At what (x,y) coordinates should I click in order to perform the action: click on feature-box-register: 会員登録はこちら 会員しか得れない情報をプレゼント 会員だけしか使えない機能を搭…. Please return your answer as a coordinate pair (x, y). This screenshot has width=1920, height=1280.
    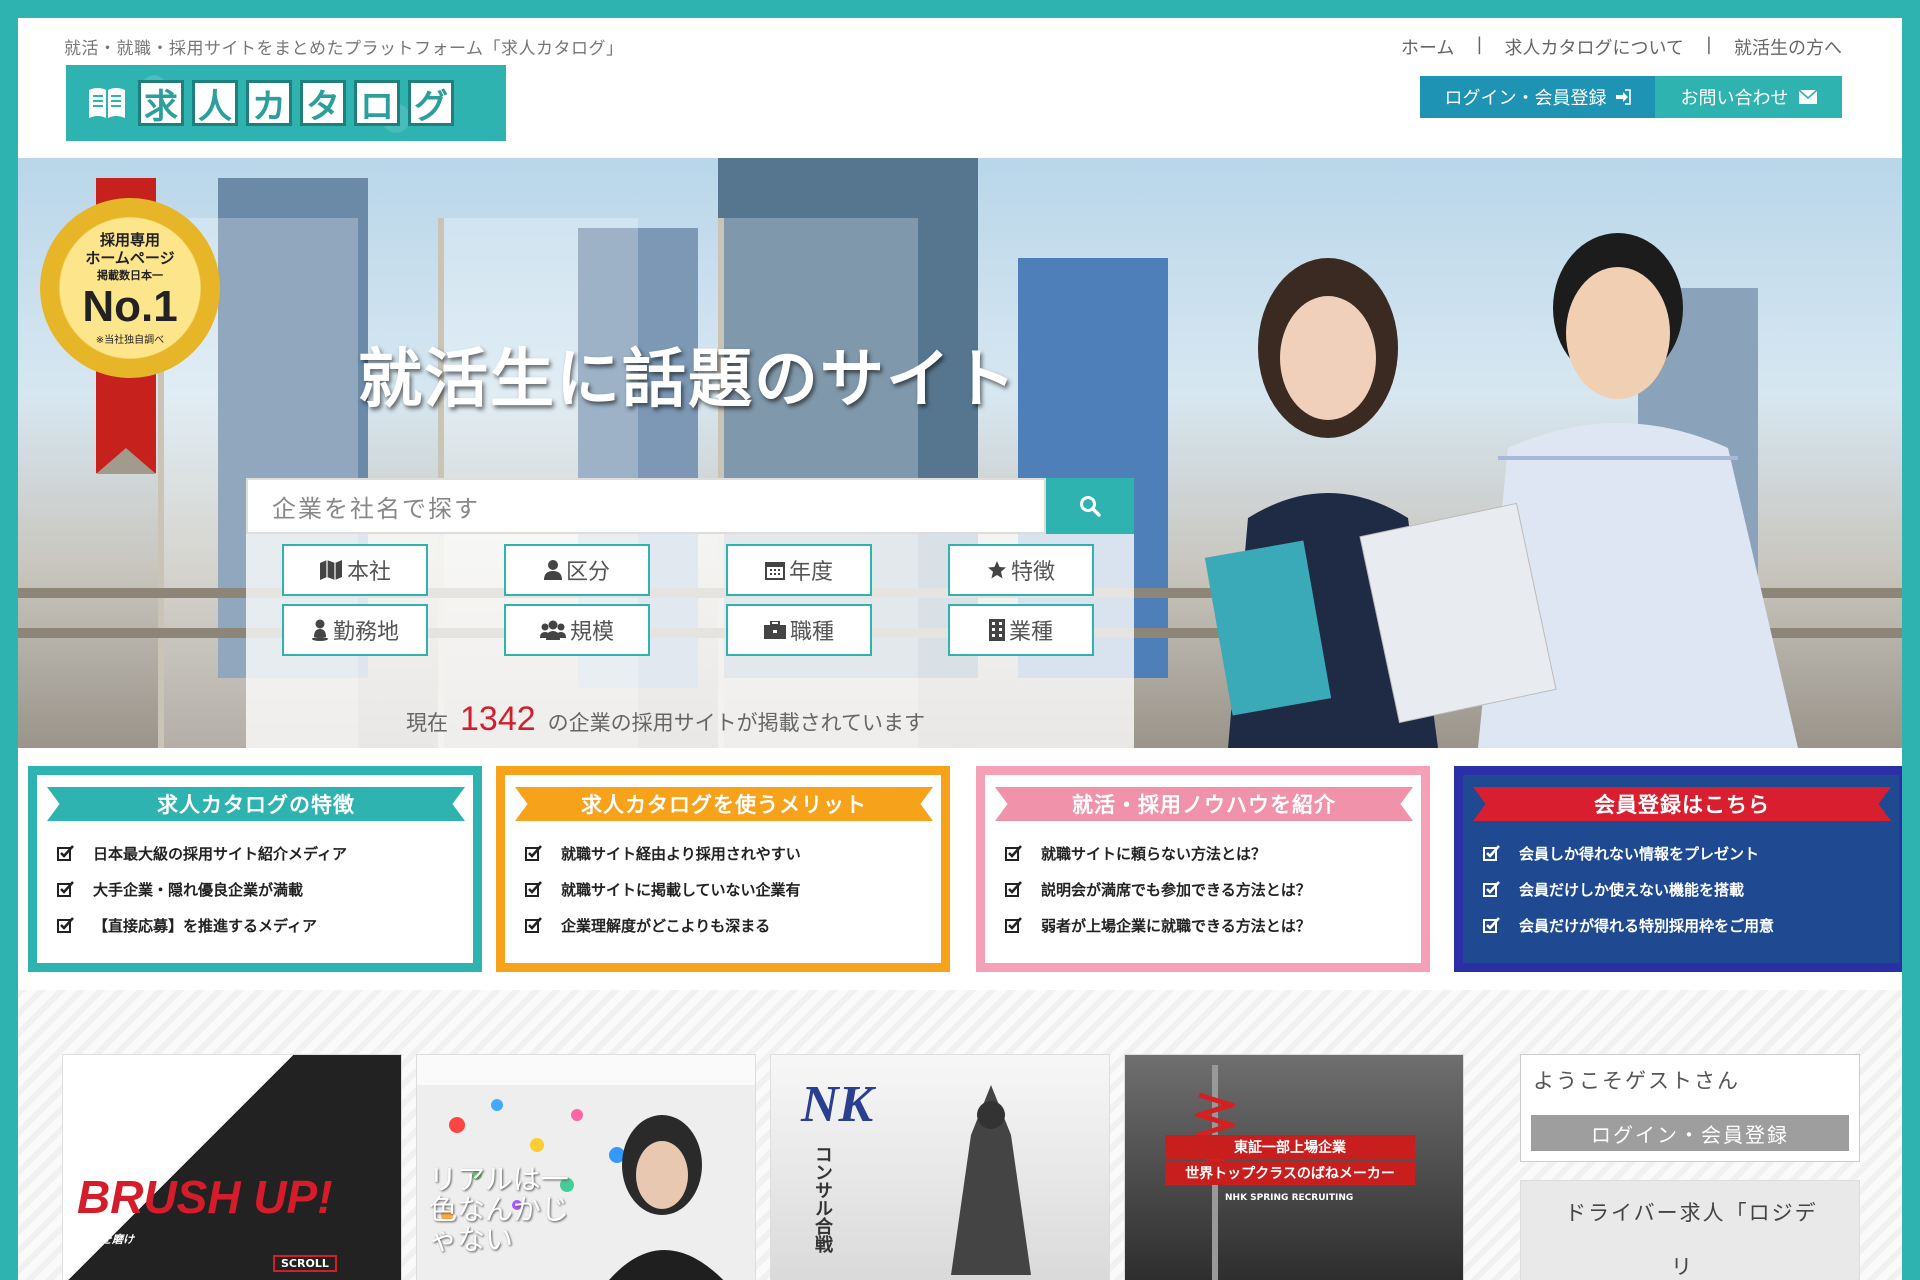
    Looking at the image, I should click on (1678, 869).